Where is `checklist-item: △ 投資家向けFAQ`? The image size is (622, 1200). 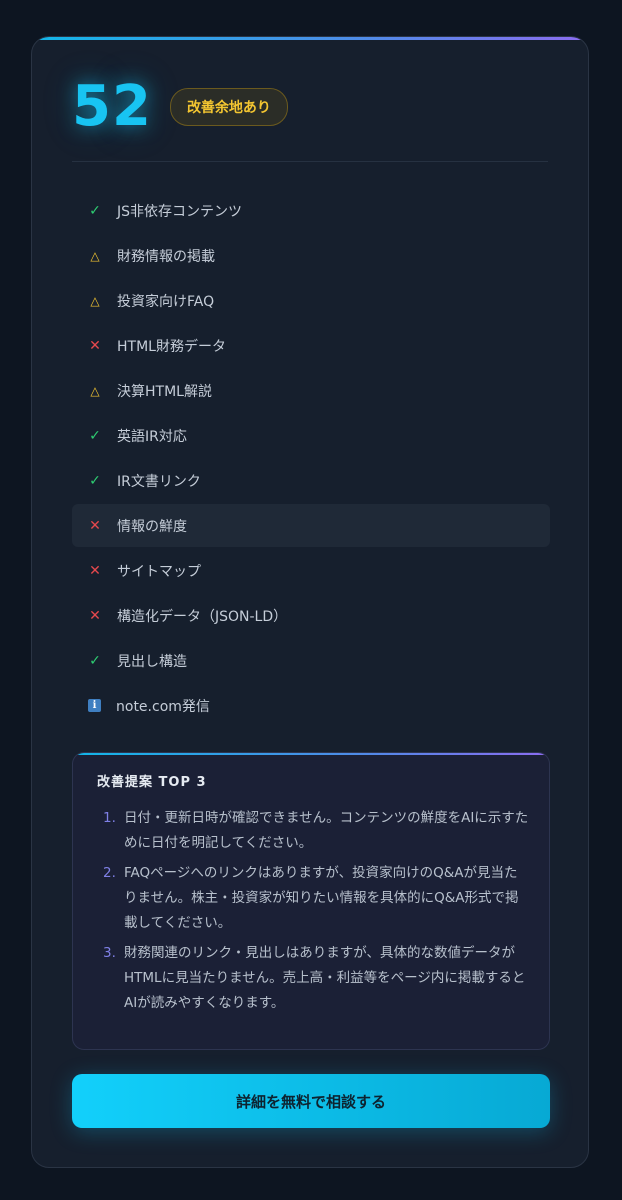 checklist-item: △ 投資家向けFAQ is located at coordinates (311, 300).